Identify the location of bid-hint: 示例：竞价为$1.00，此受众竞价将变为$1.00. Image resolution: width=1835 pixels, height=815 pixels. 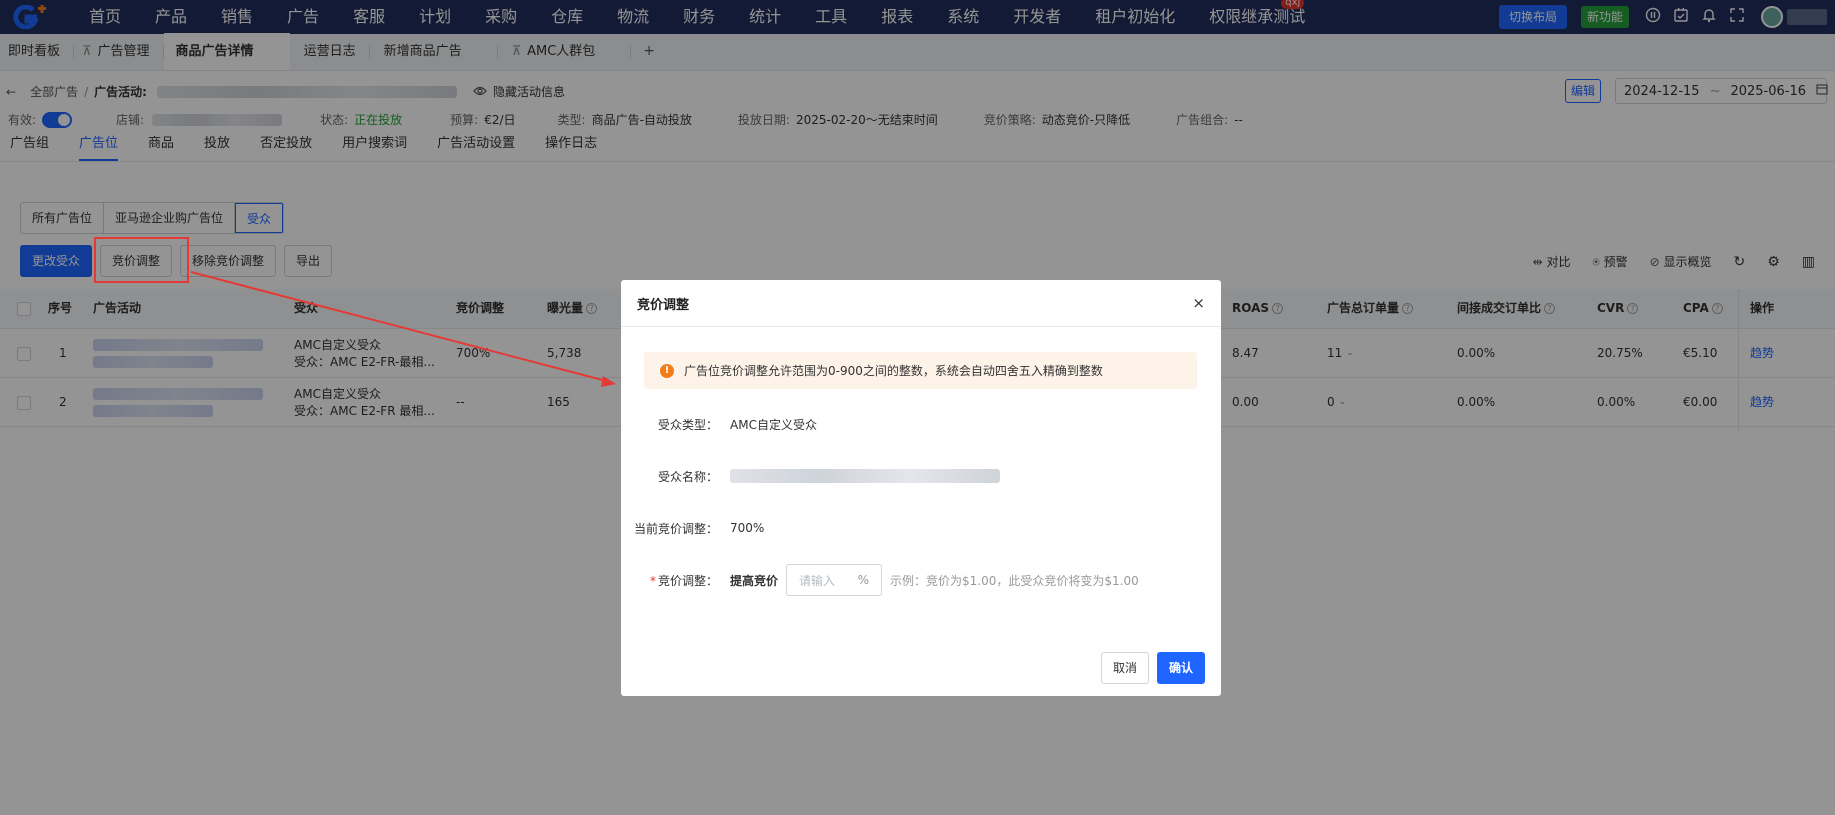
(1014, 580).